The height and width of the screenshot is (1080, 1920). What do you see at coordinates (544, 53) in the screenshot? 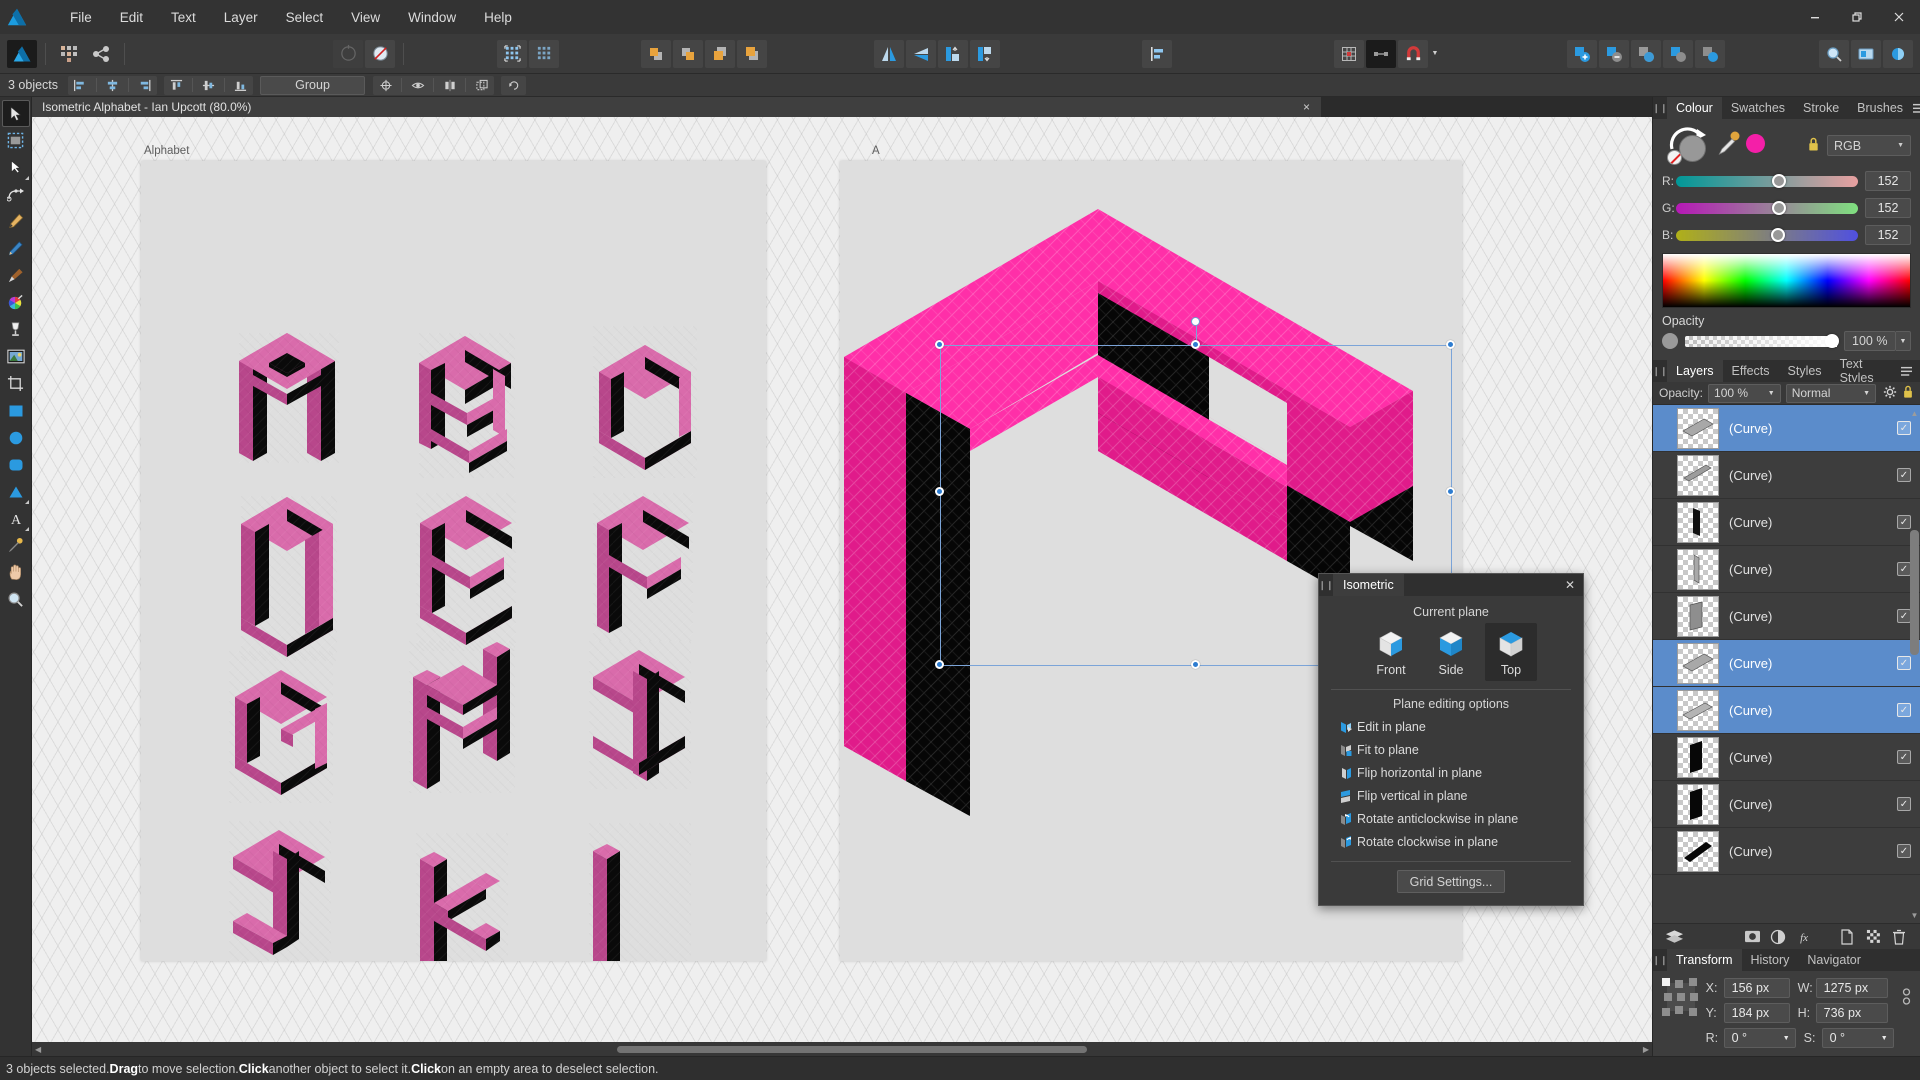
I see `snap-grid-button` at bounding box center [544, 53].